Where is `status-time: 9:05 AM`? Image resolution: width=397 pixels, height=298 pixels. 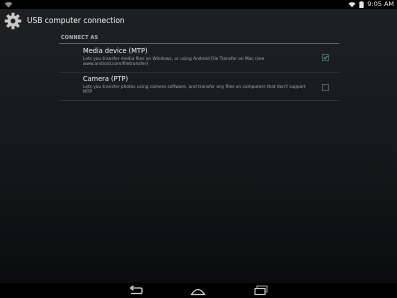 status-time: 9:05 AM is located at coordinates (380, 4).